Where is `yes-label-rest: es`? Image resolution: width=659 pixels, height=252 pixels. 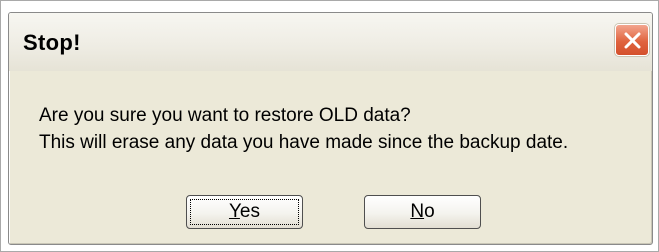
yes-label-rest: es is located at coordinates (249, 211).